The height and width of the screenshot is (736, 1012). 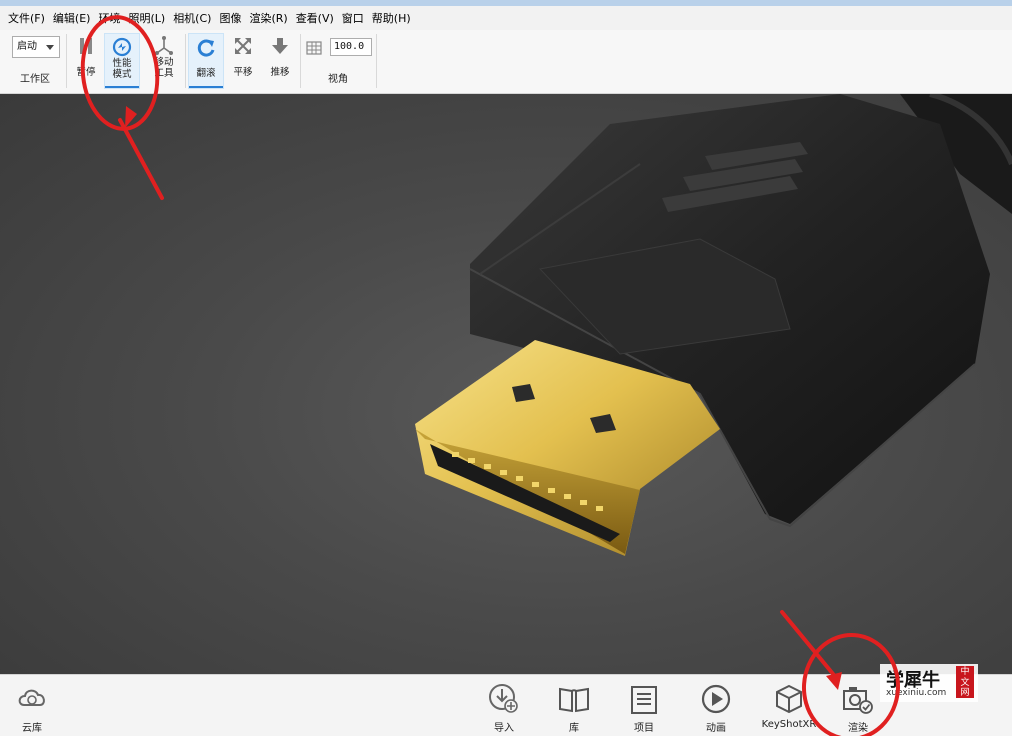 I want to click on pan-label: 平移, so click(x=243, y=72).